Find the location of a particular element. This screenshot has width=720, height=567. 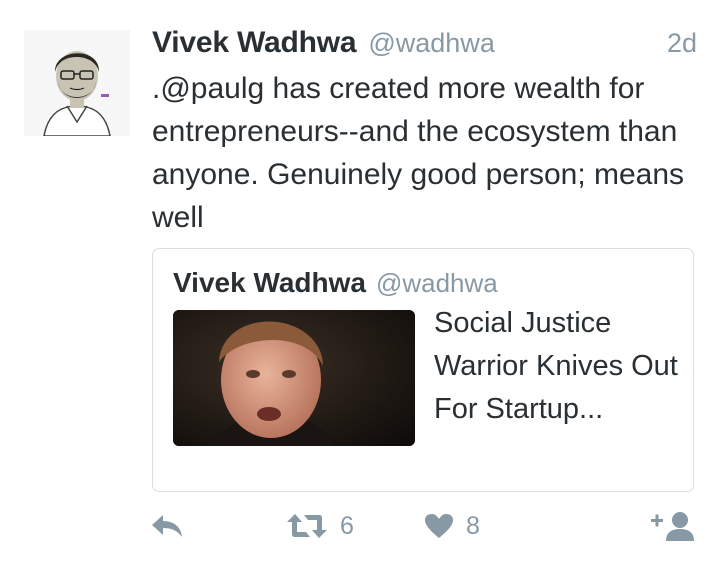

quoted-author-handle: @wadhwa is located at coordinates (436, 283).